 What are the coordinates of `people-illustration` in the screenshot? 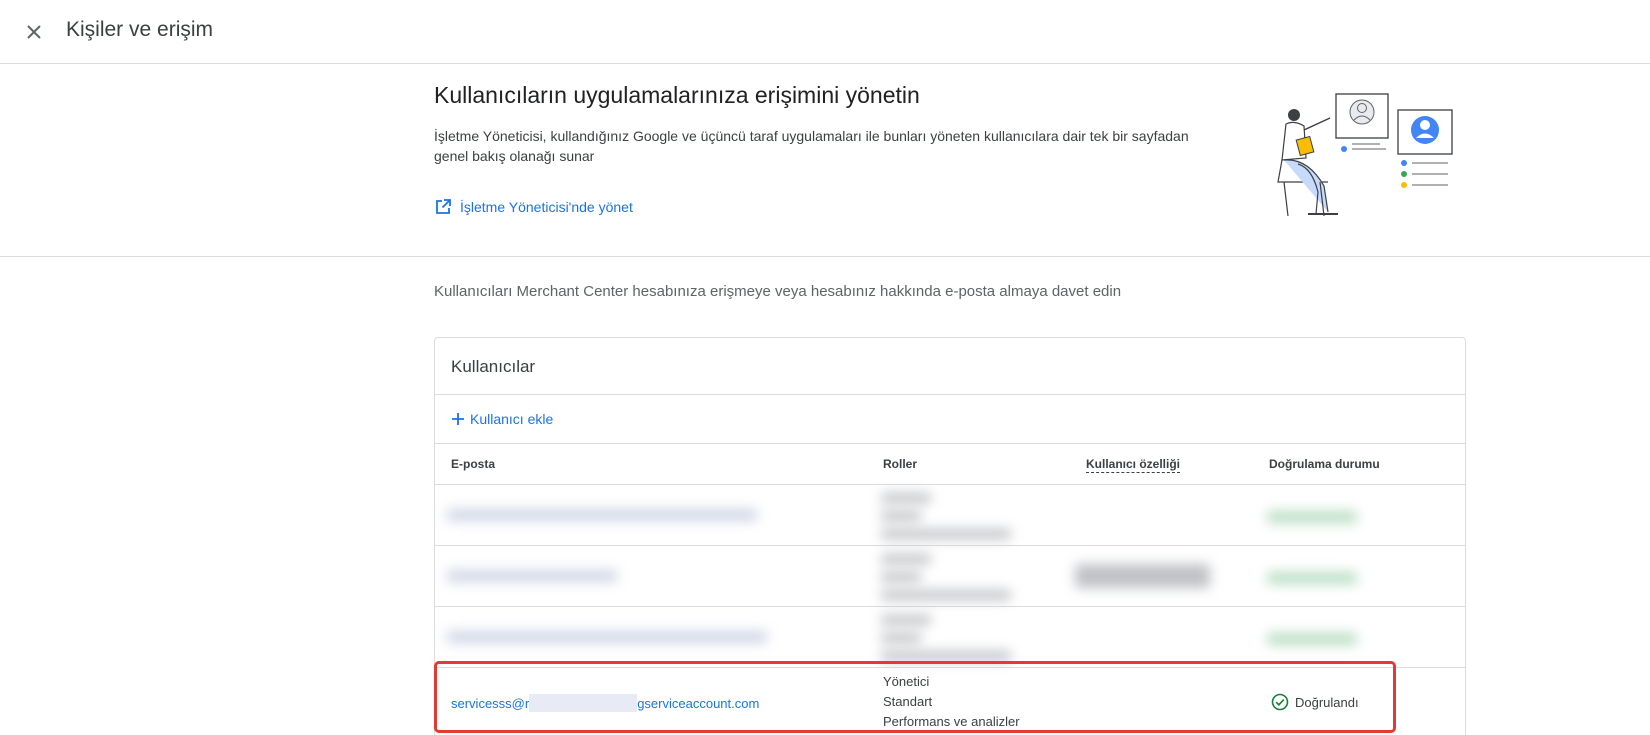 It's located at (1365, 155).